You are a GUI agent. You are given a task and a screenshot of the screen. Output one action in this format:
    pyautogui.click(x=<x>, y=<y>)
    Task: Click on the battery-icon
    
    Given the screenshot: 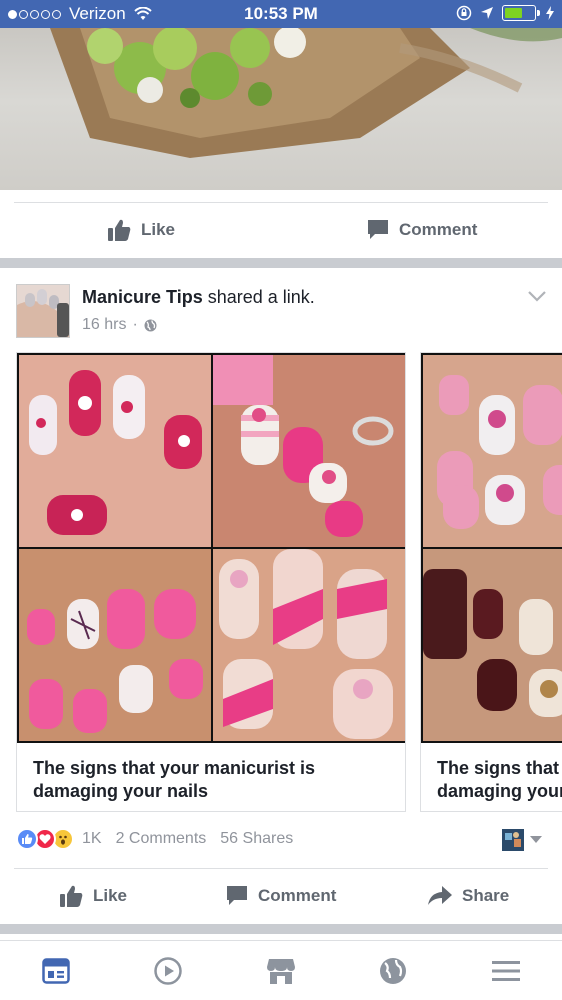 What is the action you would take?
    pyautogui.click(x=521, y=13)
    